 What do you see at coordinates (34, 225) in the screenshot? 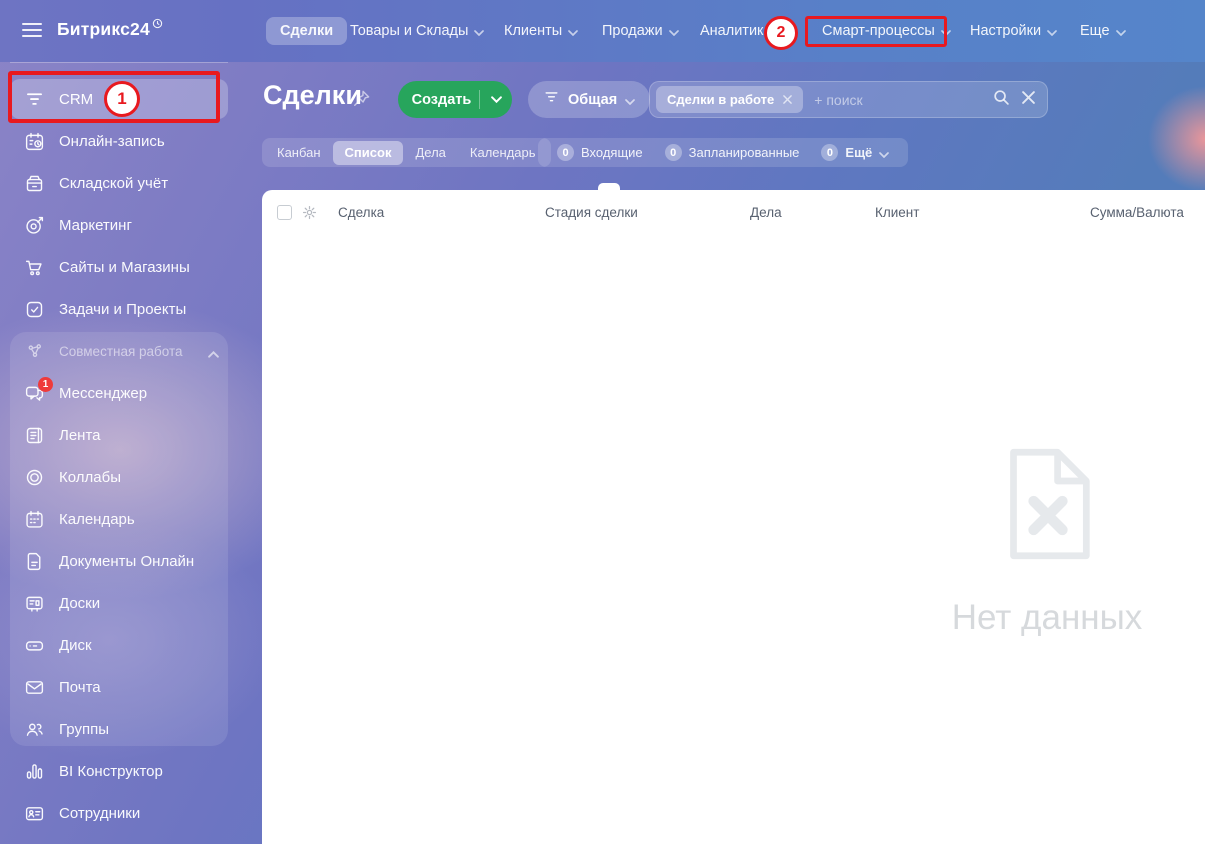
I see `target-icon` at bounding box center [34, 225].